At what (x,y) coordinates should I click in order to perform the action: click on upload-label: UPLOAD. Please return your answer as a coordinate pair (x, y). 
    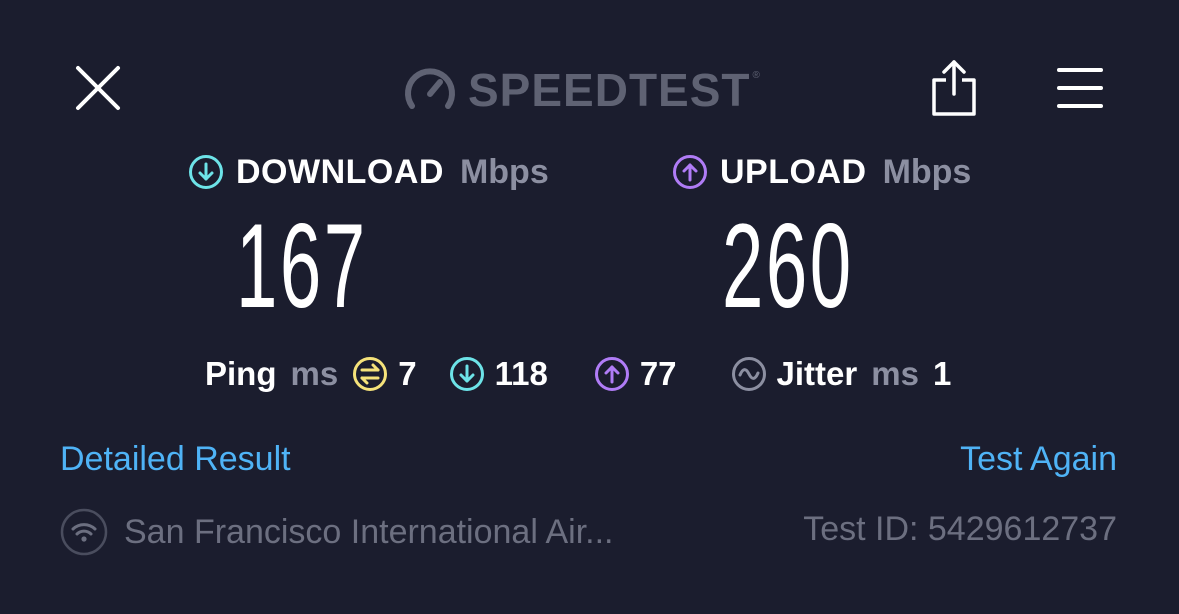
    Looking at the image, I should click on (793, 171).